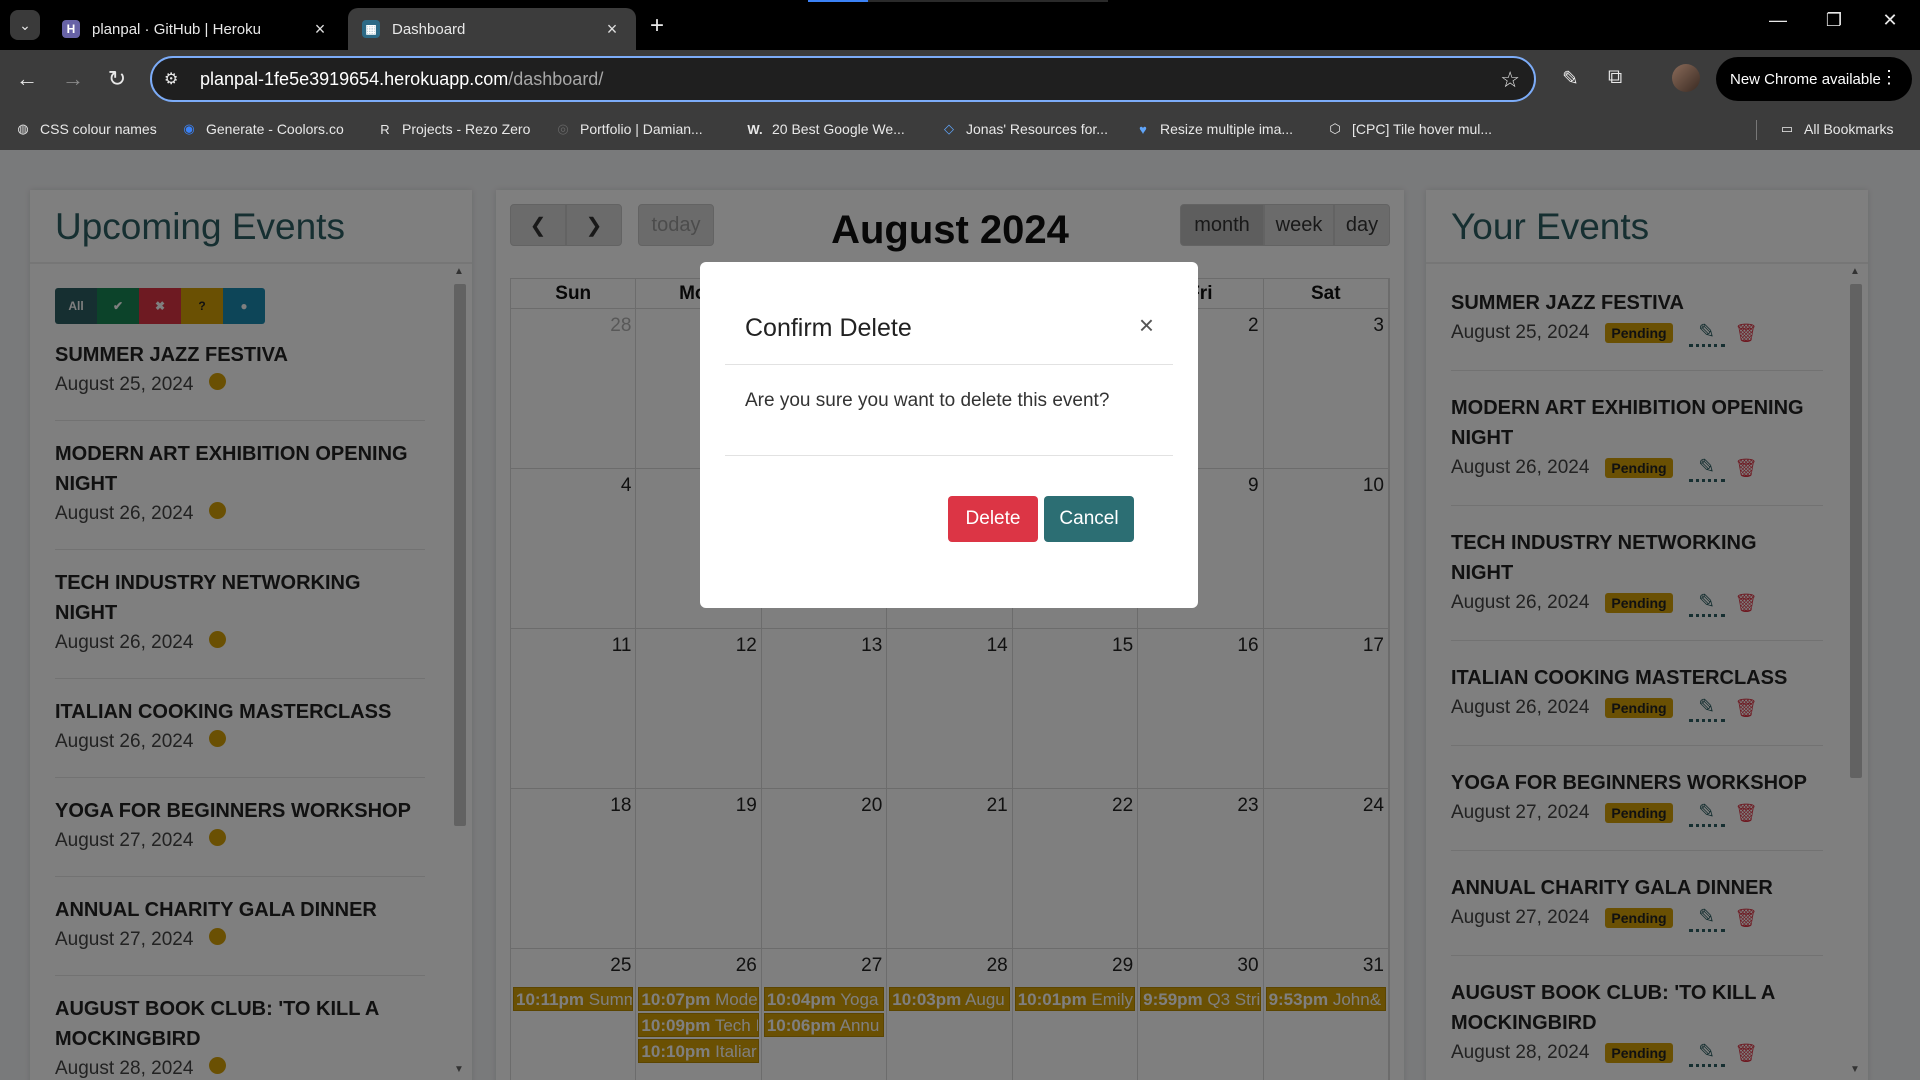 The height and width of the screenshot is (1080, 1920). What do you see at coordinates (354, 78) in the screenshot?
I see `url-host: planpal-1fe5e3919654.herokuapp.com` at bounding box center [354, 78].